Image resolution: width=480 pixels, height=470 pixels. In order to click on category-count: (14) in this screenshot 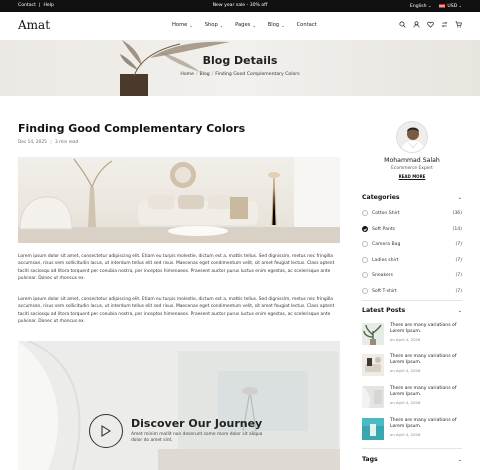, I will do `click(457, 229)`.